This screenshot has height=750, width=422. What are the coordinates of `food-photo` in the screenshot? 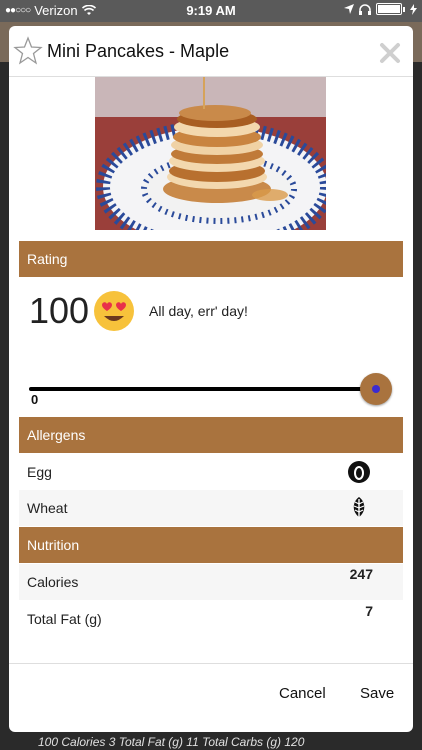 It's located at (210, 153).